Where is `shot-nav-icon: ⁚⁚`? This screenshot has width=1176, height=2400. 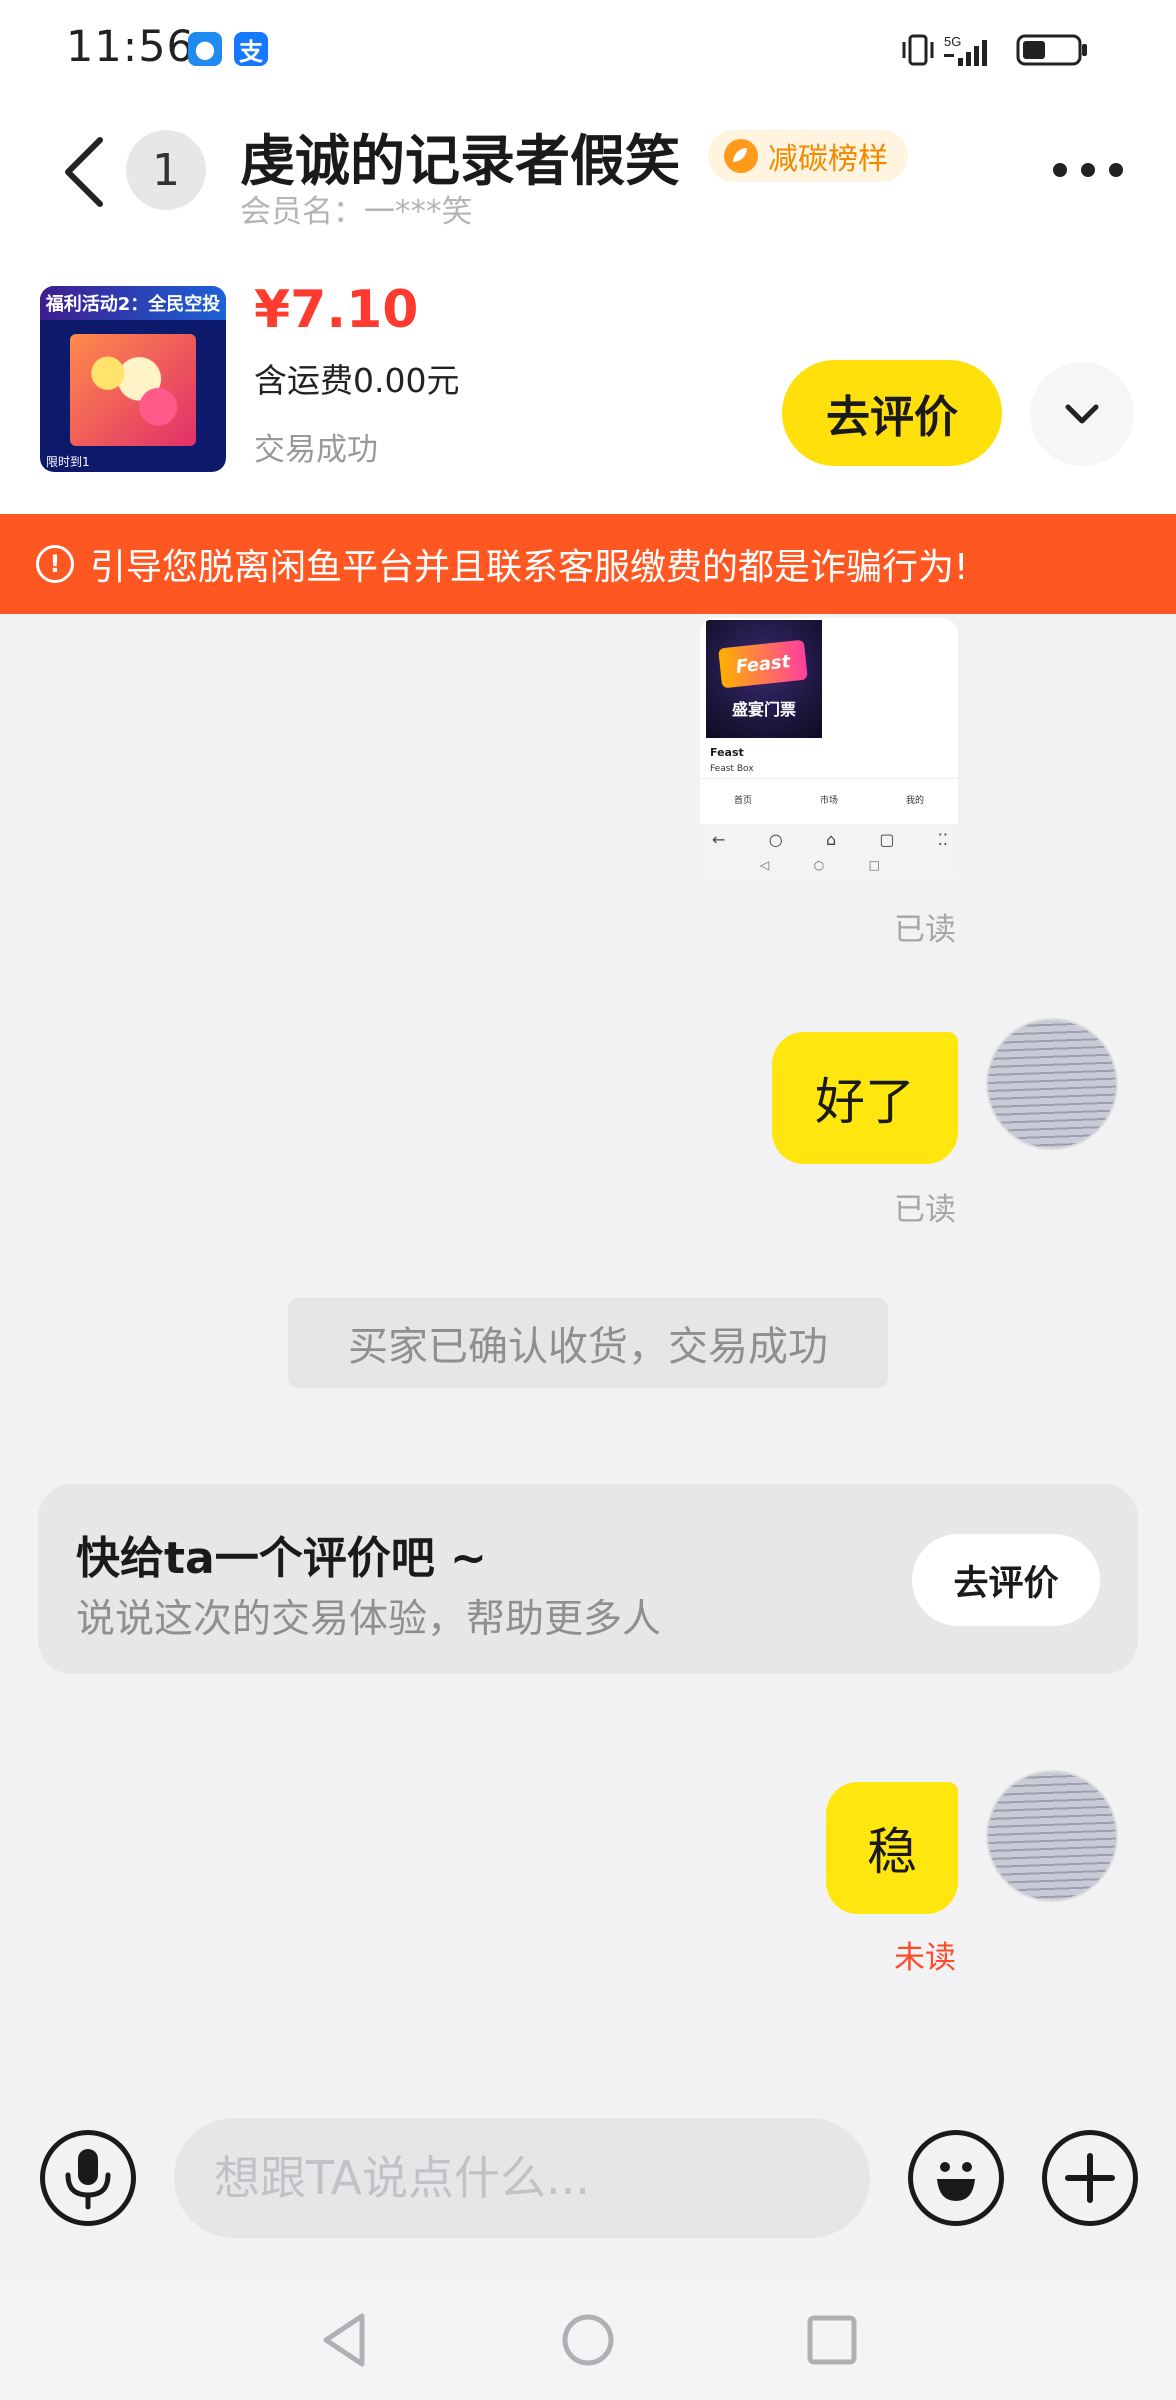
shot-nav-icon: ⁚⁚ is located at coordinates (942, 839).